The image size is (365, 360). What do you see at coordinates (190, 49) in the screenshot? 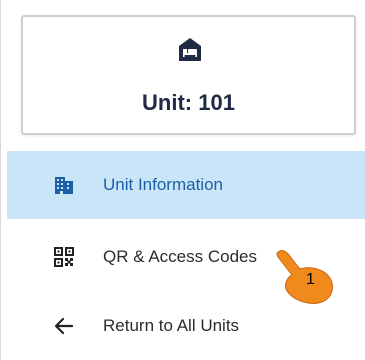
I see `hotel-bed-icon` at bounding box center [190, 49].